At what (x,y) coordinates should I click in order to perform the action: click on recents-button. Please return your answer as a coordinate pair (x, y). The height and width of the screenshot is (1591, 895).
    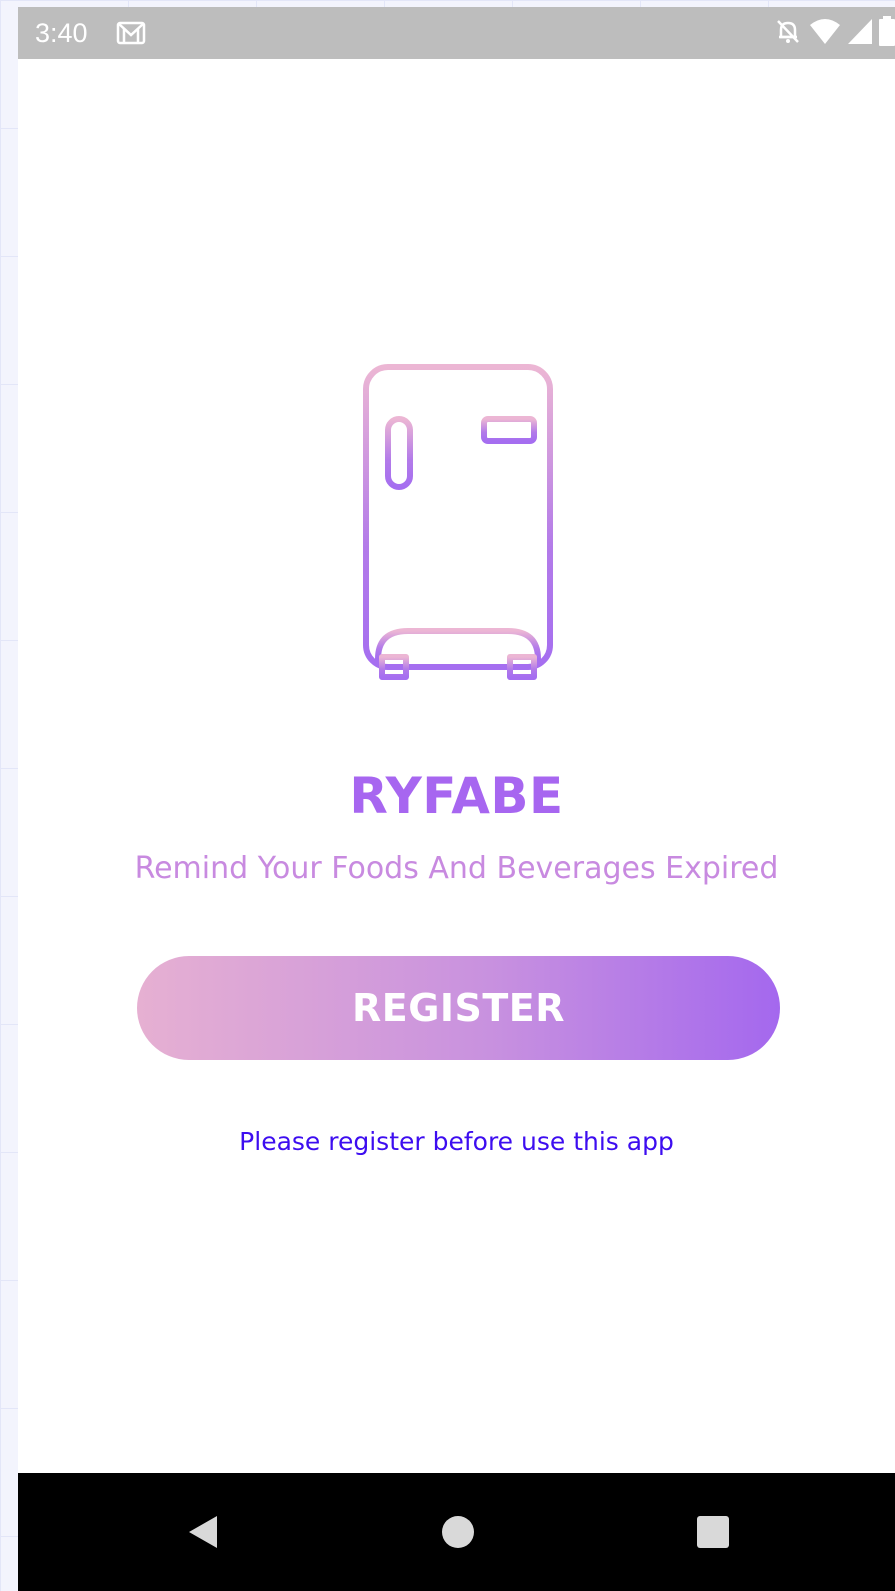
    Looking at the image, I should click on (713, 1532).